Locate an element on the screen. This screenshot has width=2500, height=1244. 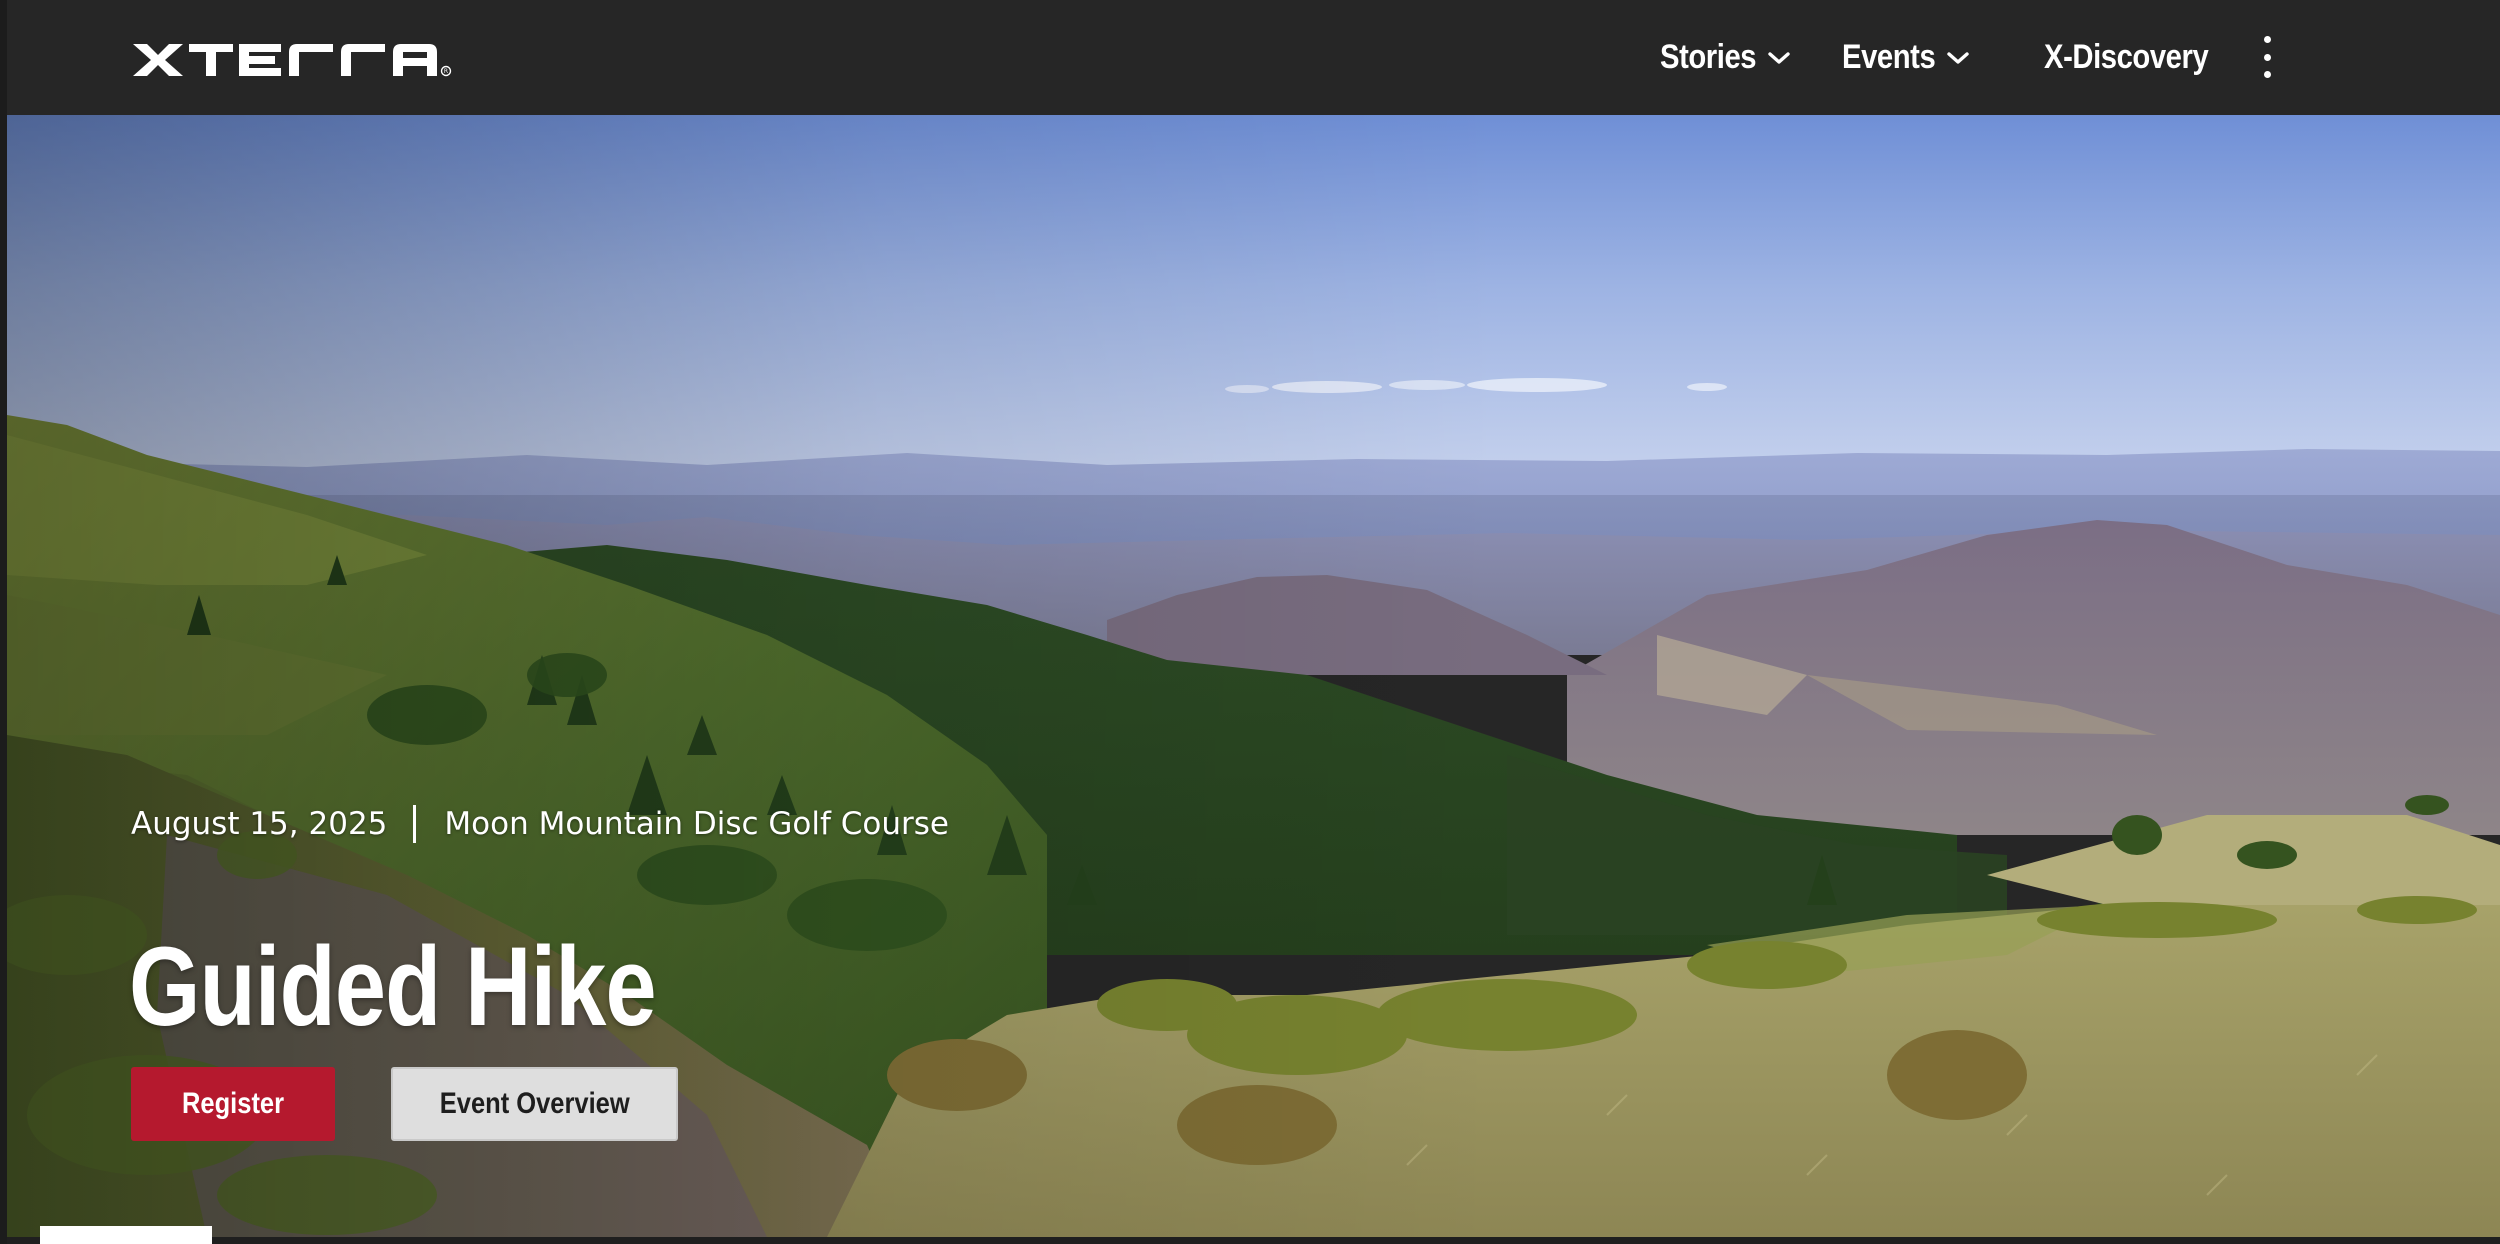
vertical-ellipsis-icon is located at coordinates (2267, 57).